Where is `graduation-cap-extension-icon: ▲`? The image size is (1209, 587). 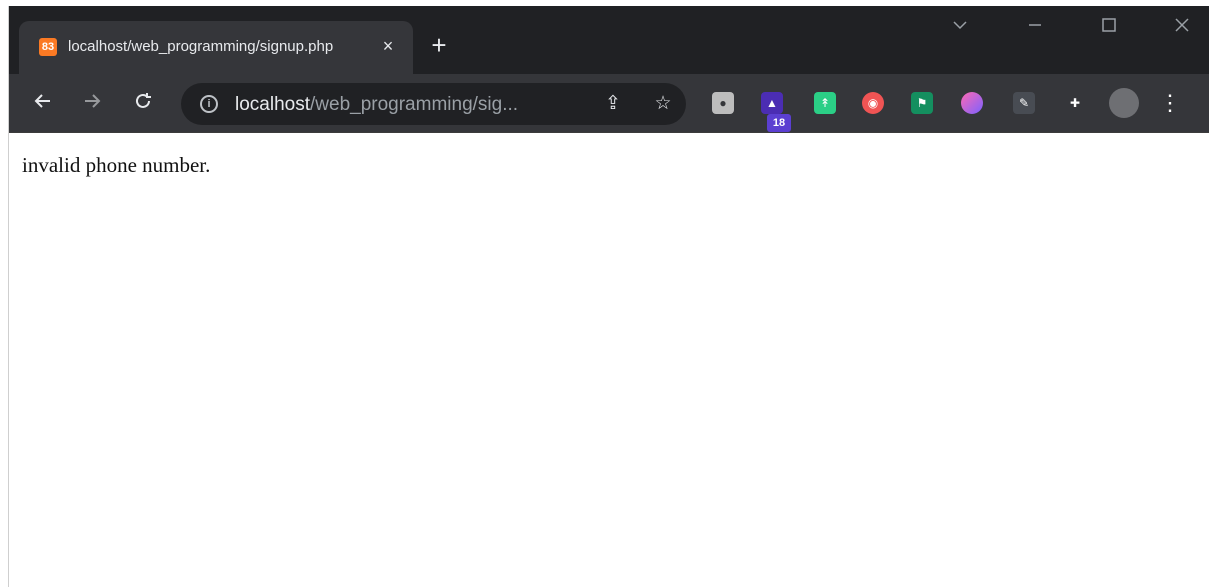
graduation-cap-extension-icon: ▲ is located at coordinates (772, 103).